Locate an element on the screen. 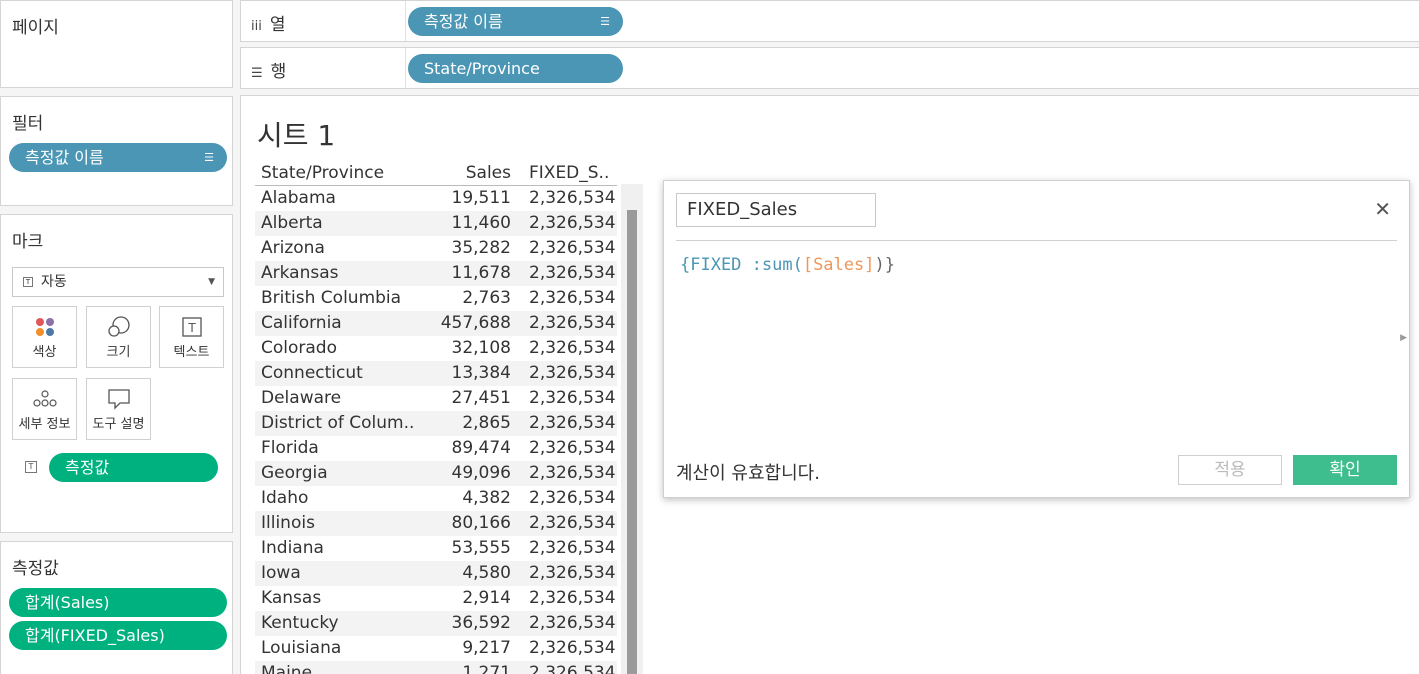  table-row: Alabama 19,511 2,326,534 is located at coordinates (436, 198).